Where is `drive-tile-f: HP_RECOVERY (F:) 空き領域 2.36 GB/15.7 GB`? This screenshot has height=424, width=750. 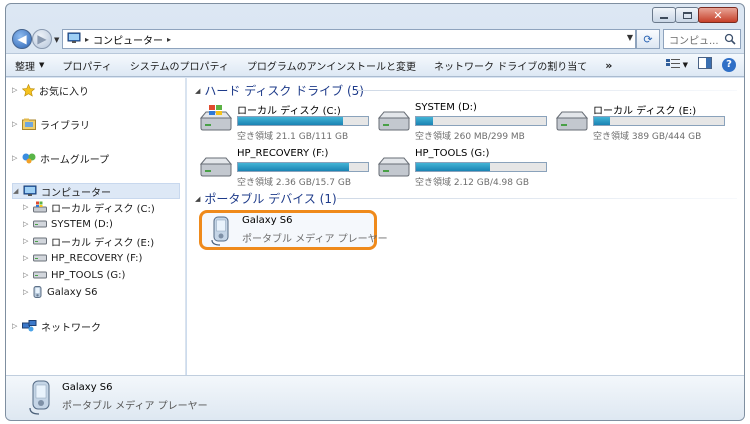 drive-tile-f: HP_RECOVERY (F:) 空き領域 2.36 GB/15.7 GB is located at coordinates (286, 168).